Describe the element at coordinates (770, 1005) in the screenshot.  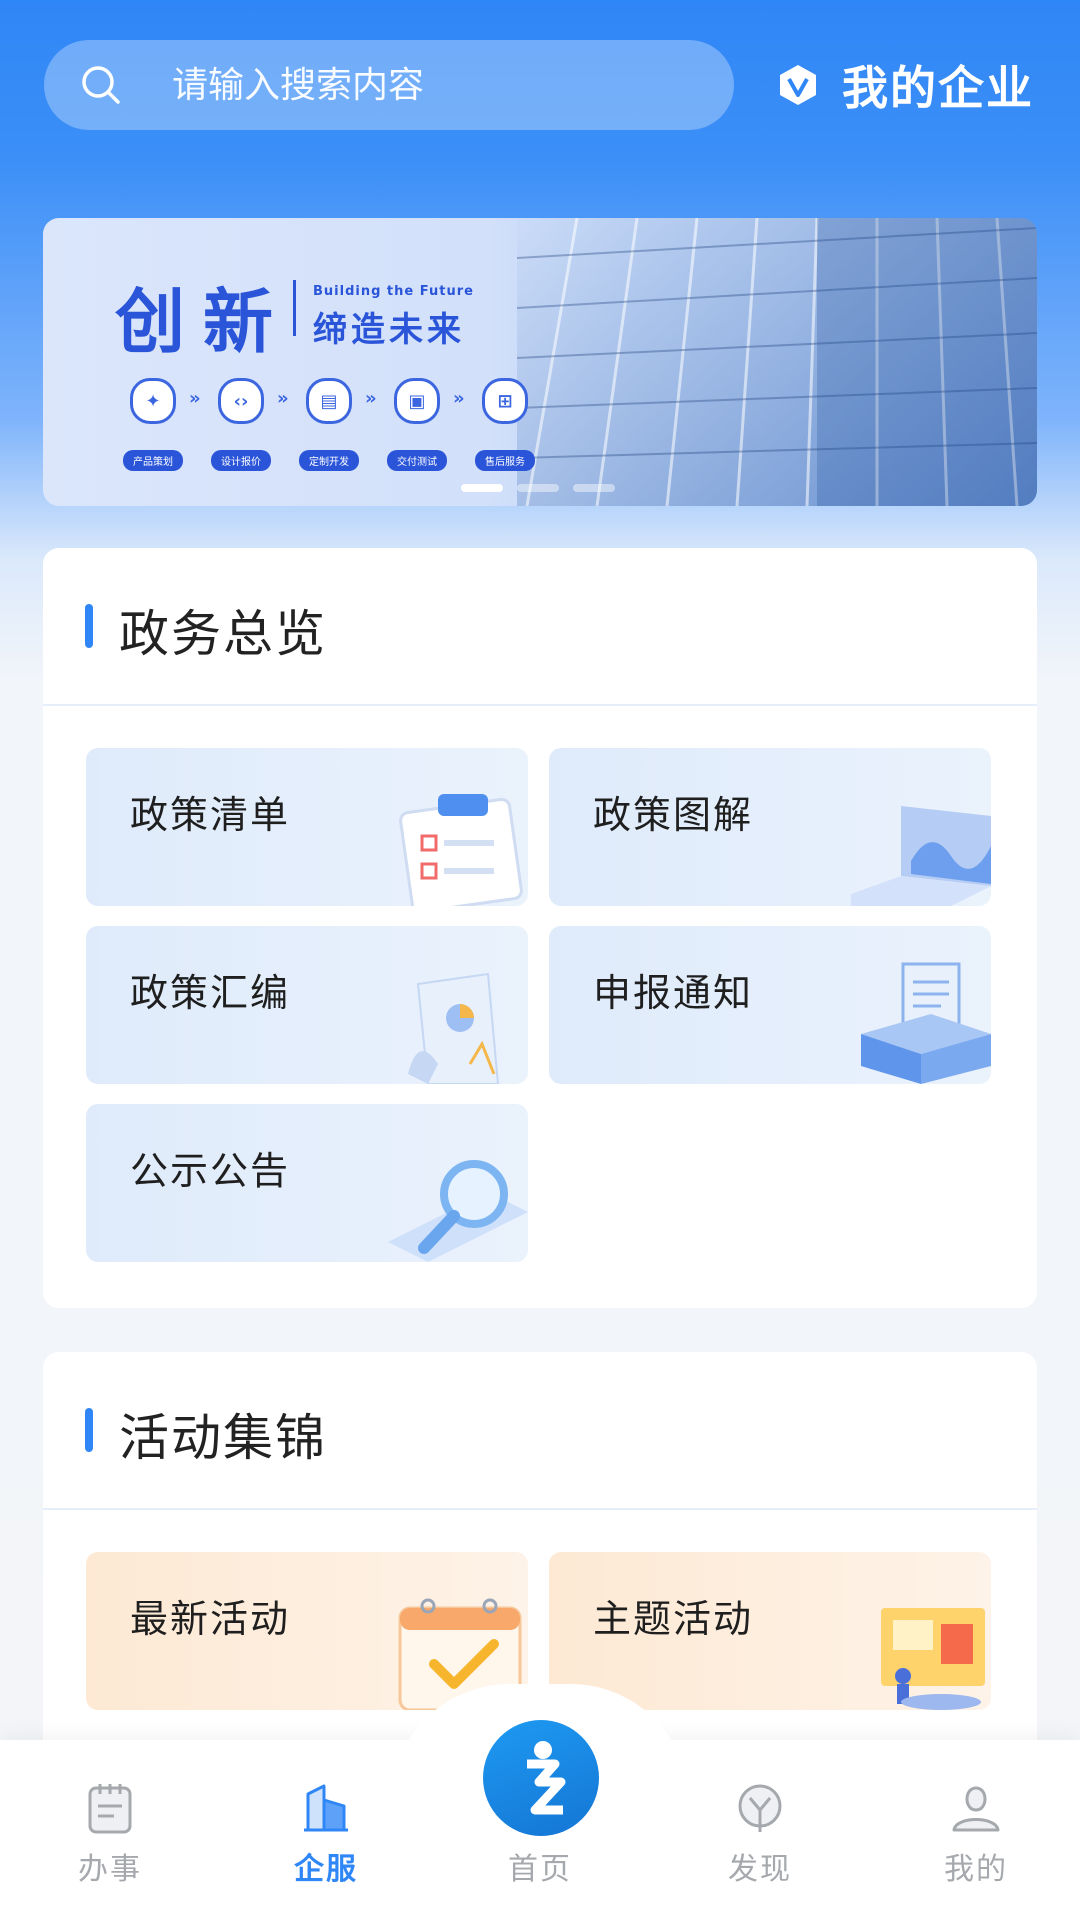
I see `tile-declaration-notice: 申报通知` at that location.